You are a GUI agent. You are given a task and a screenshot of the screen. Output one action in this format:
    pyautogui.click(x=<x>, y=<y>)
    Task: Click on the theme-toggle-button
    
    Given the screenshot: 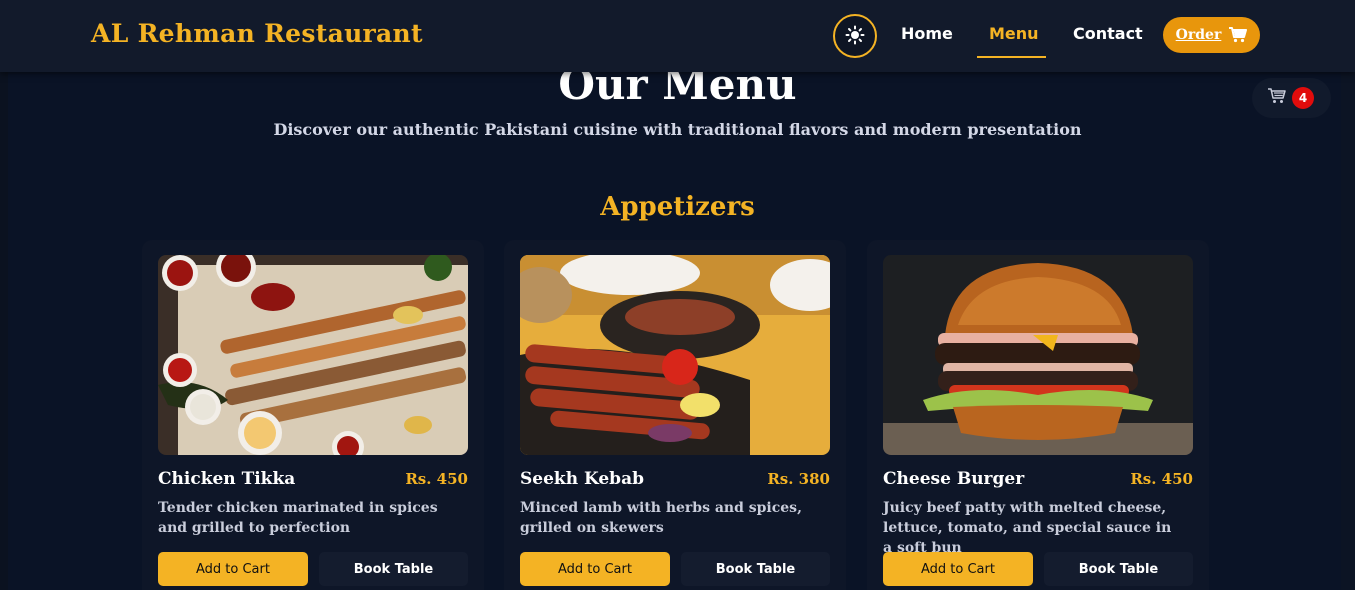 What is the action you would take?
    pyautogui.click(x=855, y=36)
    